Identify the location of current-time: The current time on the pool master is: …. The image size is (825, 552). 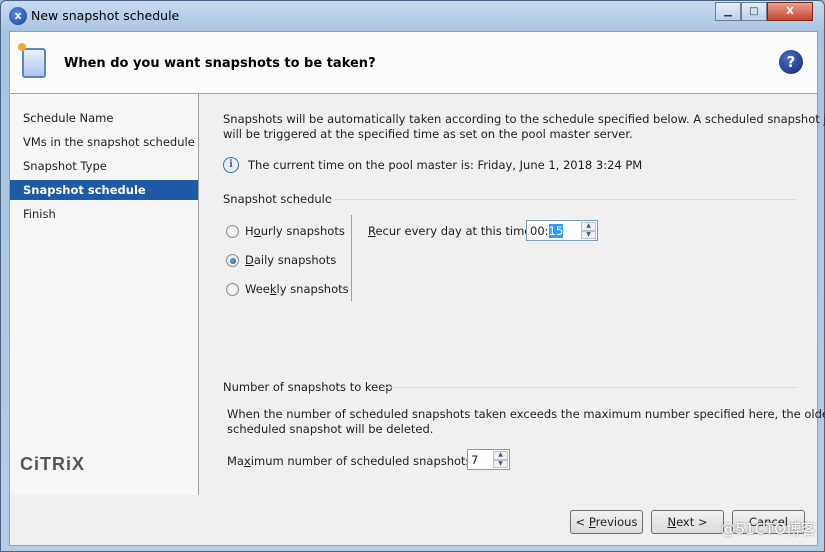
(445, 165).